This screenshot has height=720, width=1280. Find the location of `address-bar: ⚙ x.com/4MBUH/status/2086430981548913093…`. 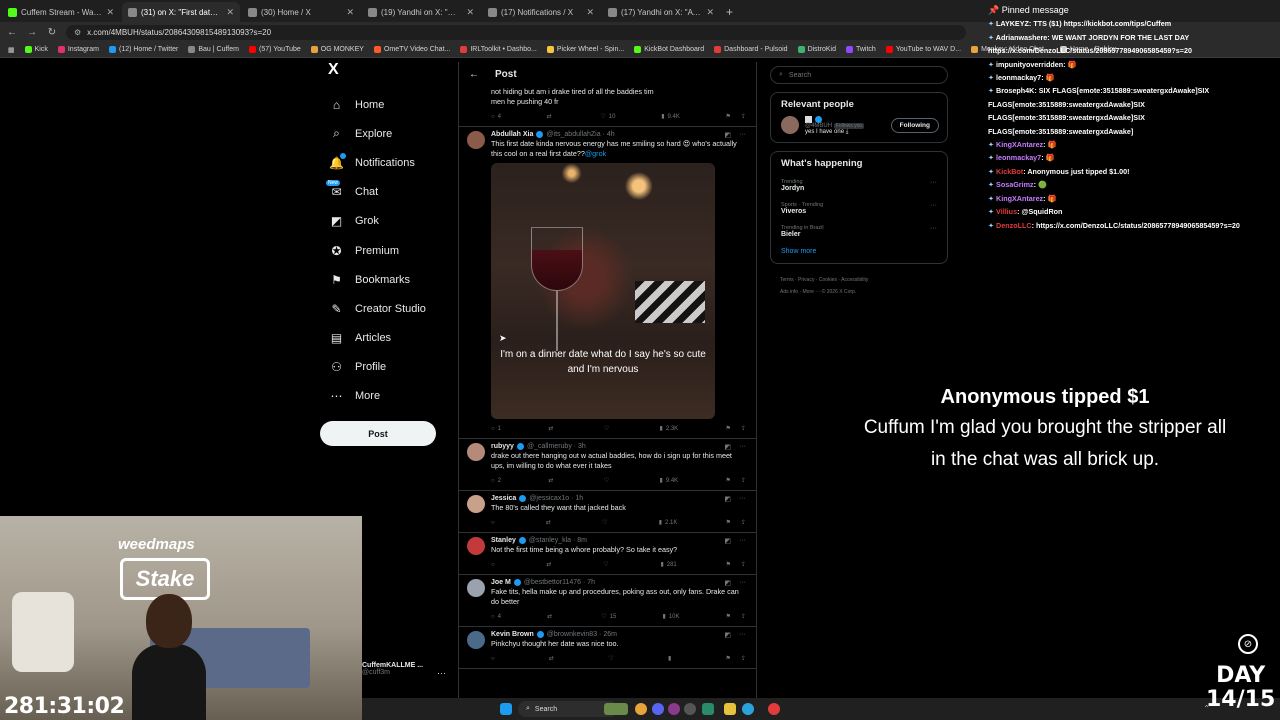

address-bar: ⚙ x.com/4MBUH/status/2086430981548913093… is located at coordinates (516, 32).